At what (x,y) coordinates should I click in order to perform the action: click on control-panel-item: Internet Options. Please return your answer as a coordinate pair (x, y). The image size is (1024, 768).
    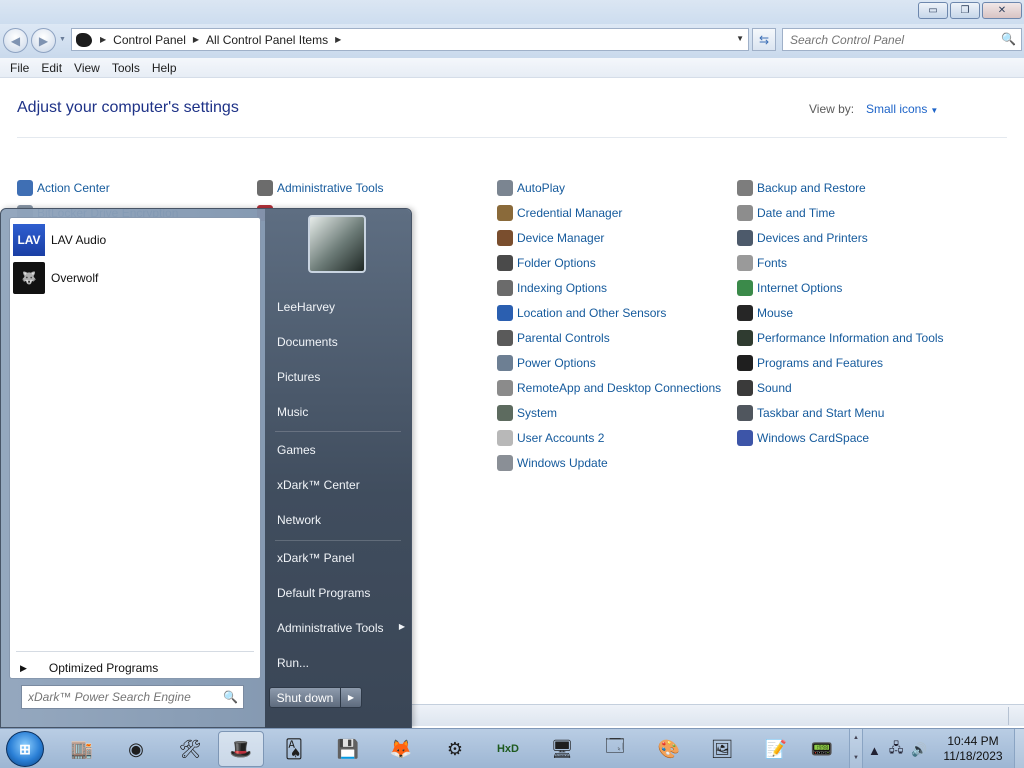
    Looking at the image, I should click on (840, 287).